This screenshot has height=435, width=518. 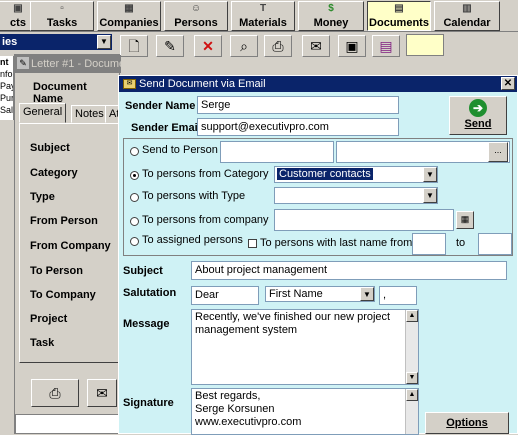 I want to click on print-icon: ⎙, so click(x=278, y=46).